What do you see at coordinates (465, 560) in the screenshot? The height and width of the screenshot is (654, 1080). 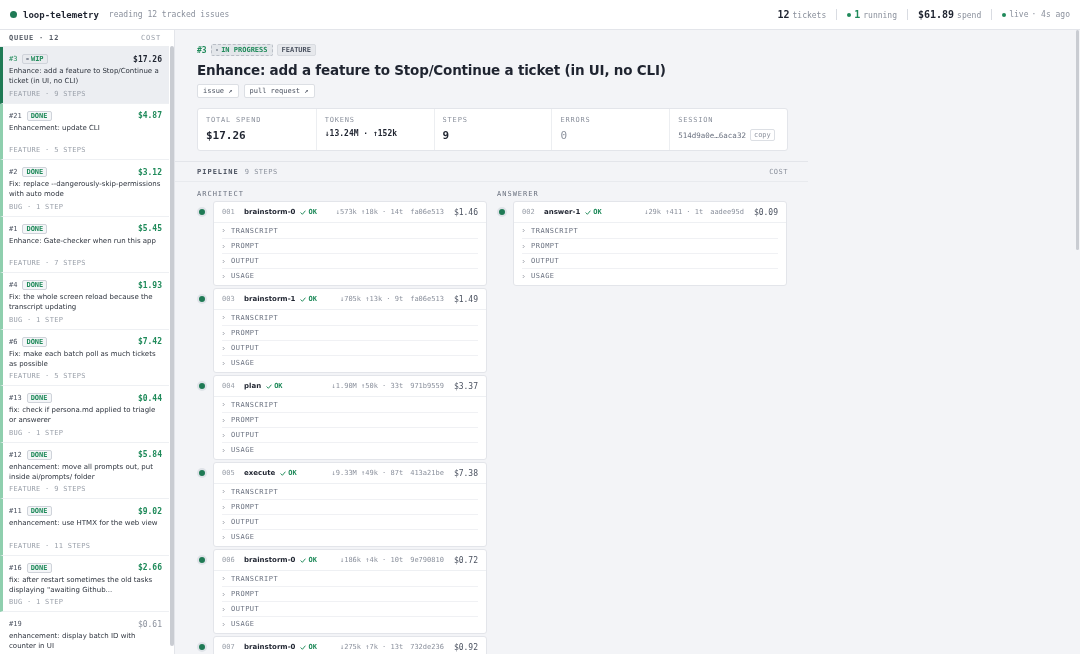 I see `step-cost: $0.72` at bounding box center [465, 560].